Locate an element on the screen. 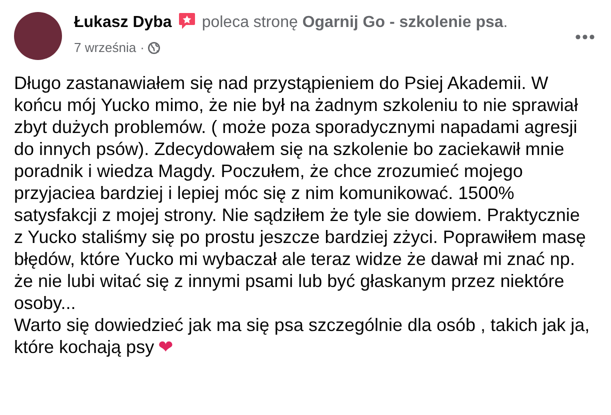 Image resolution: width=611 pixels, height=415 pixels. post-text: Warto się dowiedzieć jak ma się psa szczególnie dla osób , takich jak ja, które kochają psy ❤ is located at coordinates (302, 336).